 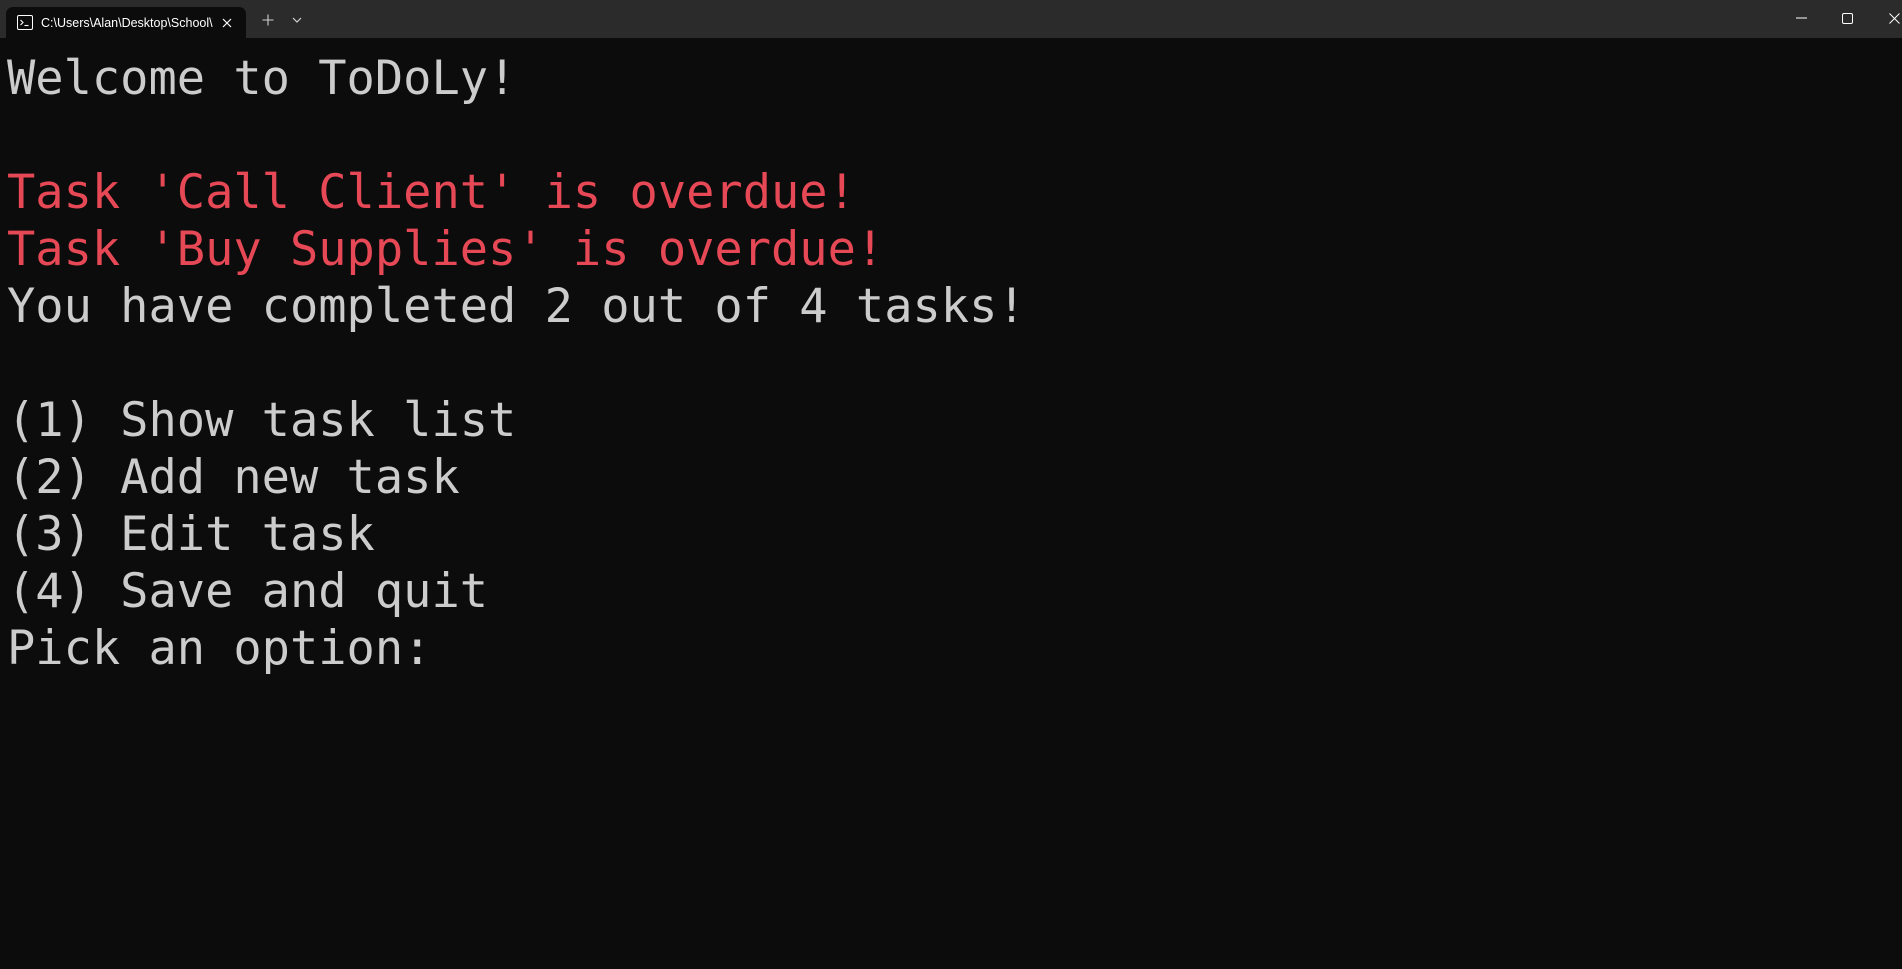 What do you see at coordinates (431, 192) in the screenshot?
I see `overdue-warning: Task 'Call Client' is overdue!` at bounding box center [431, 192].